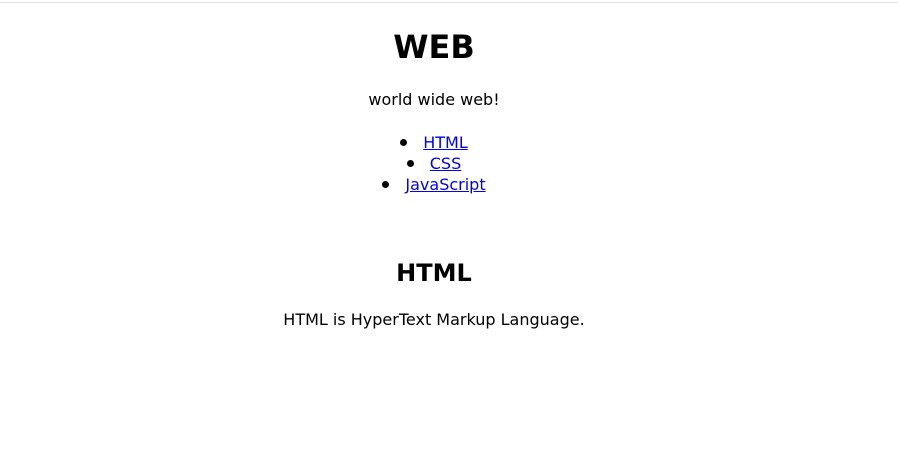 Image resolution: width=898 pixels, height=473 pixels. Describe the element at coordinates (449, 2) in the screenshot. I see `top-divider` at that location.